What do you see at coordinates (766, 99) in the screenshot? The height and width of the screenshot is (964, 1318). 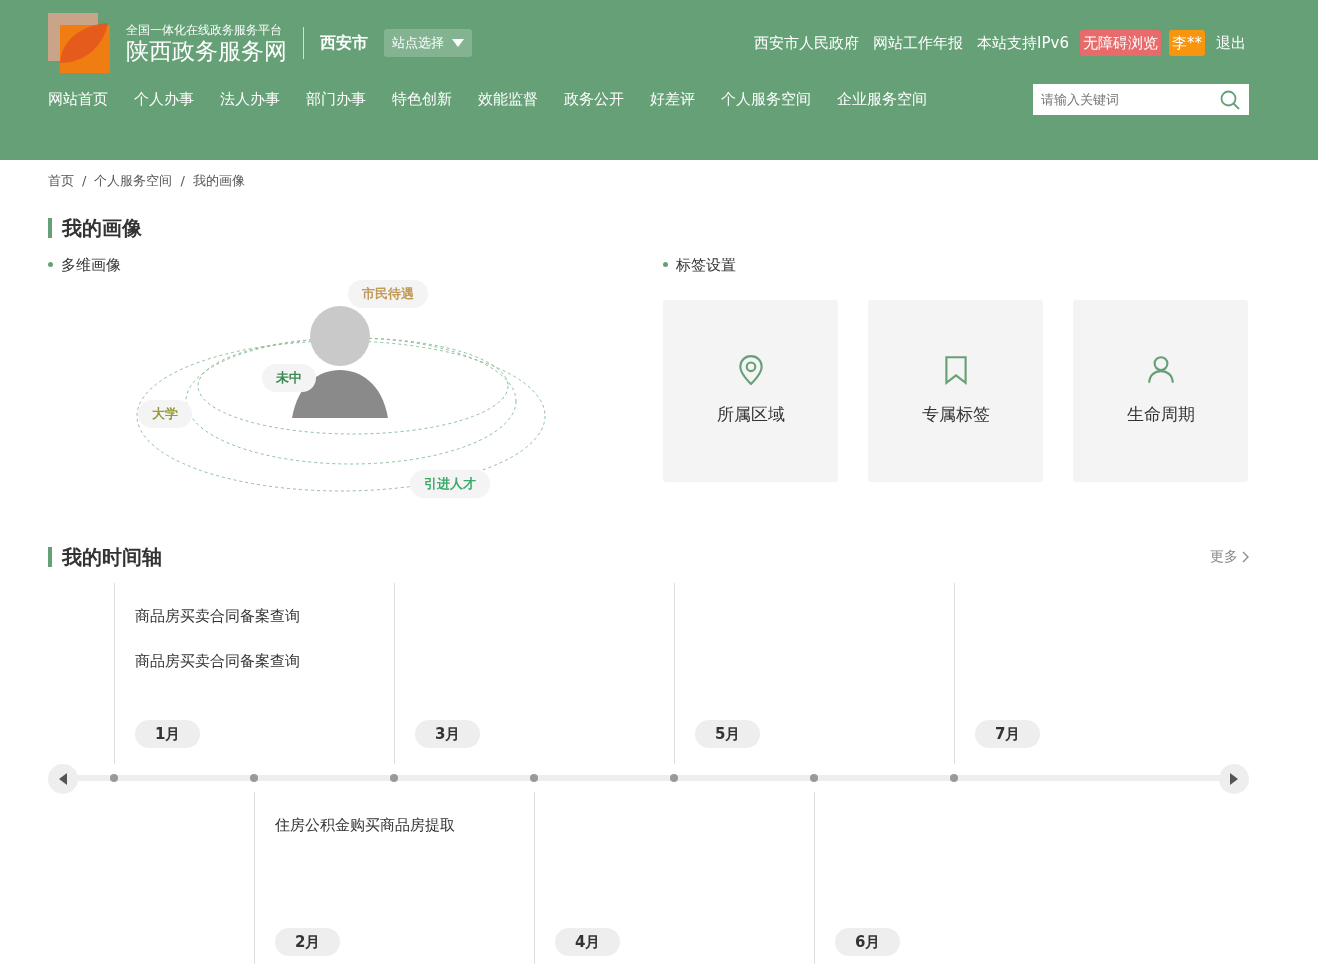 I see `nav-link: 个人服务空间` at bounding box center [766, 99].